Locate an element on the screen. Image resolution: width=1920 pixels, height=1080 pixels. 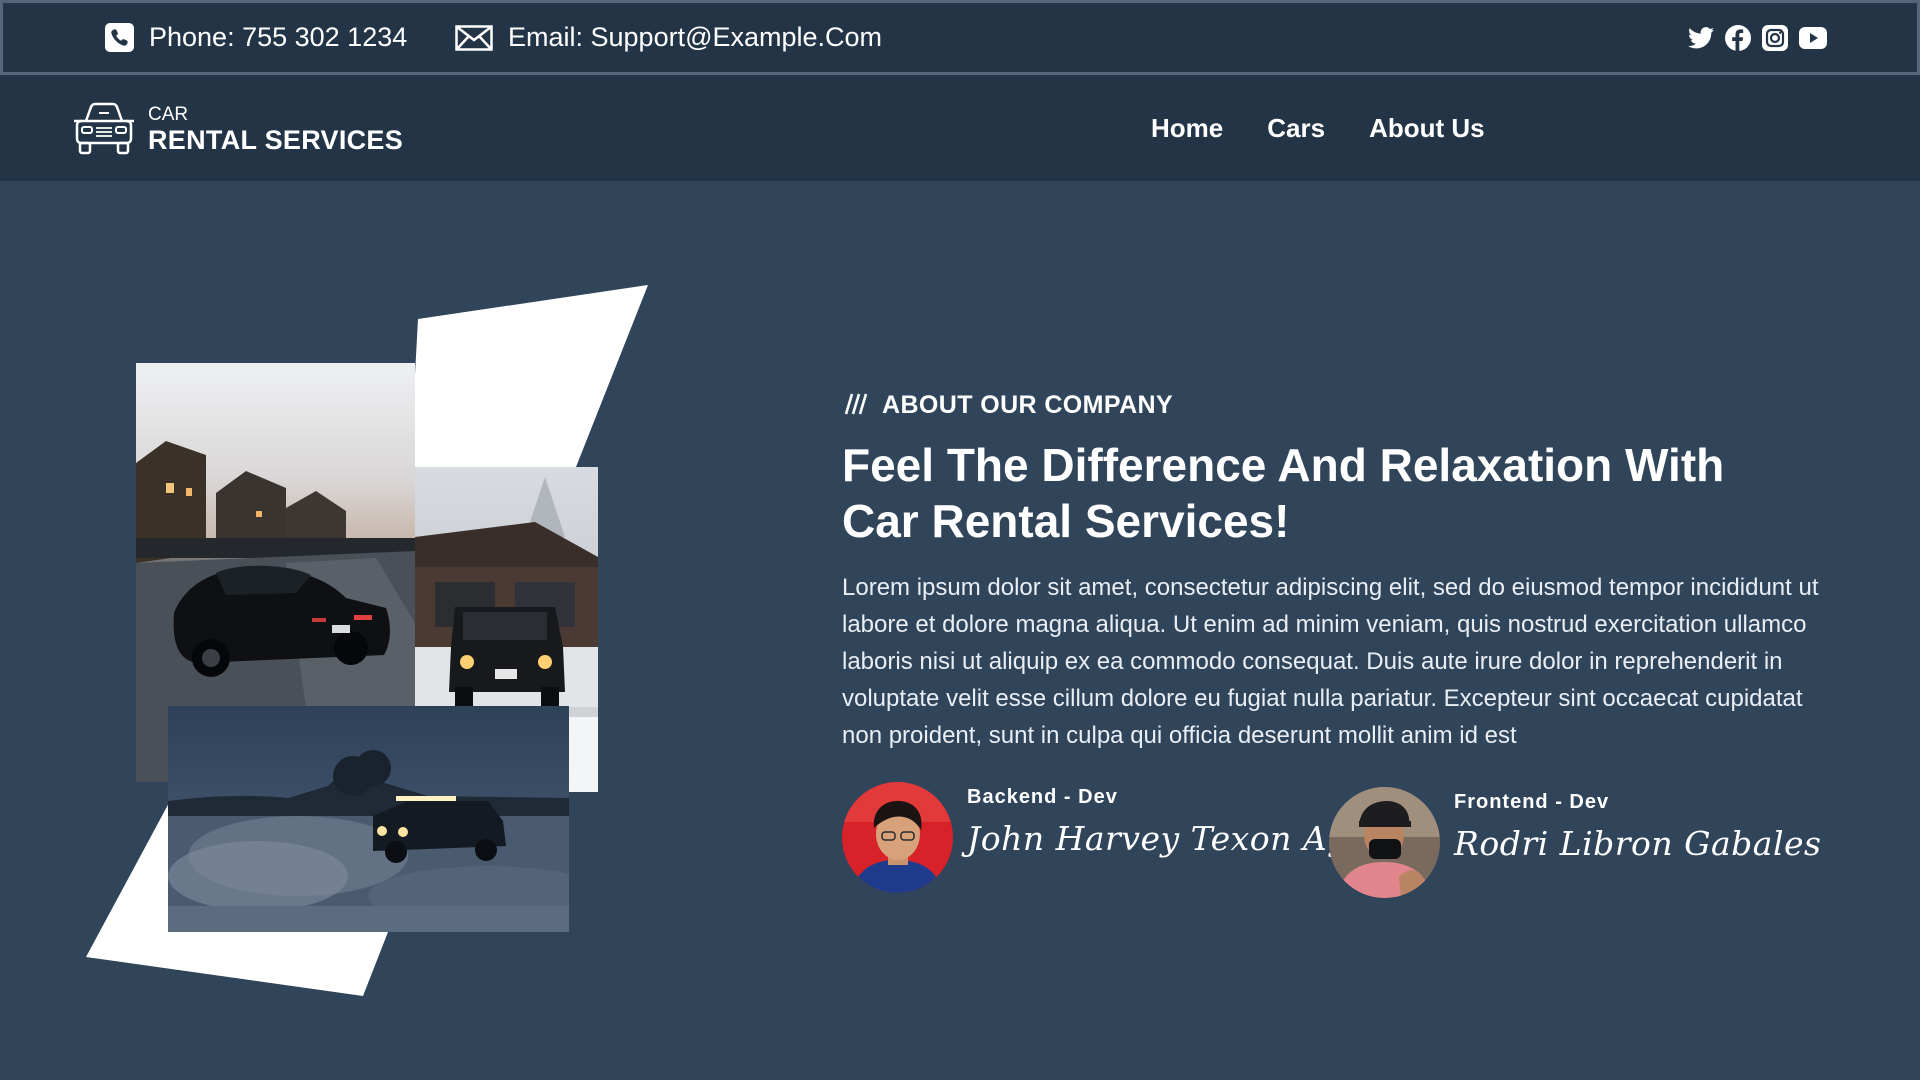
phone-contact: Phone: 755 302 1234 is located at coordinates (256, 37).